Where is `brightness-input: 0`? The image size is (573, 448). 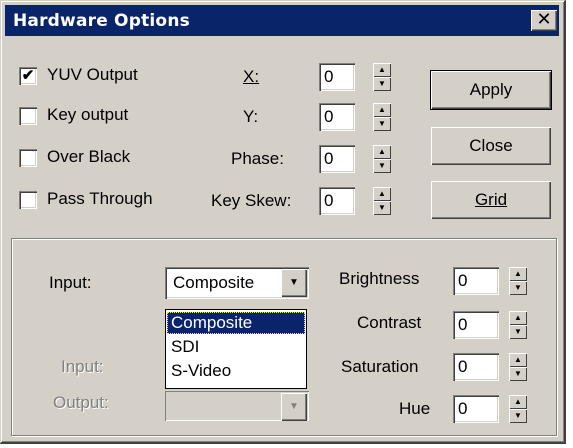
brightness-input: 0 is located at coordinates (476, 281).